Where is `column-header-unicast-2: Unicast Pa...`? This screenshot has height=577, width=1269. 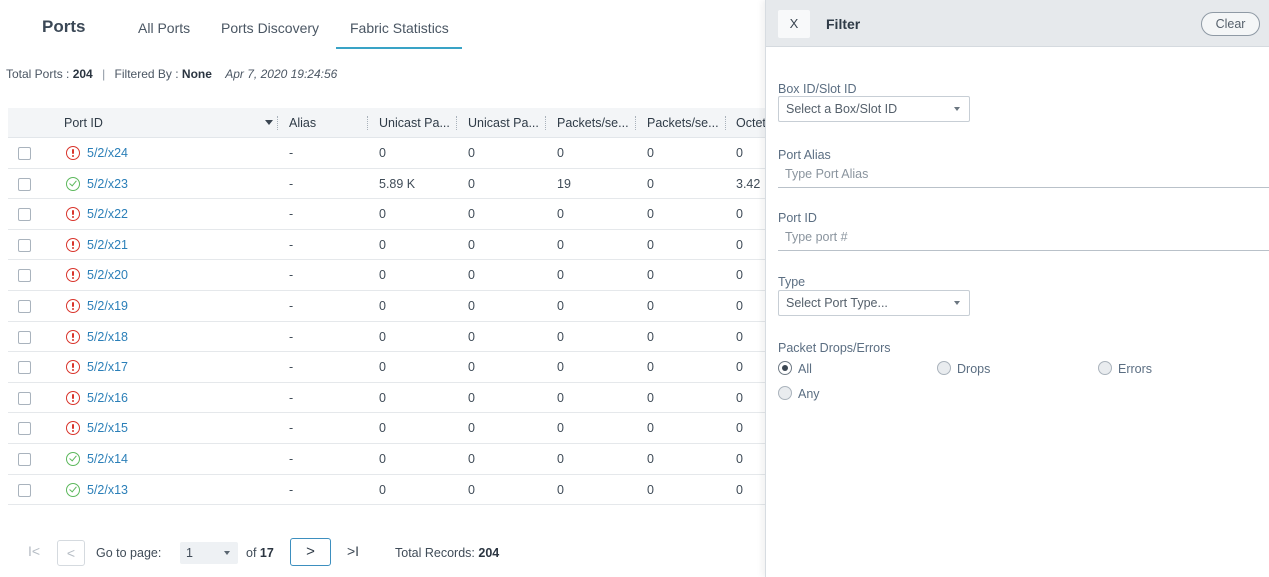 column-header-unicast-2: Unicast Pa... is located at coordinates (508, 123).